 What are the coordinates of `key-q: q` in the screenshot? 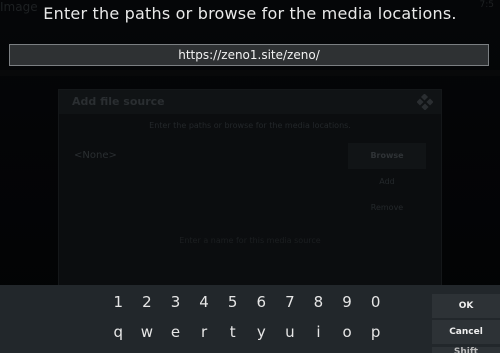 It's located at (118, 332).